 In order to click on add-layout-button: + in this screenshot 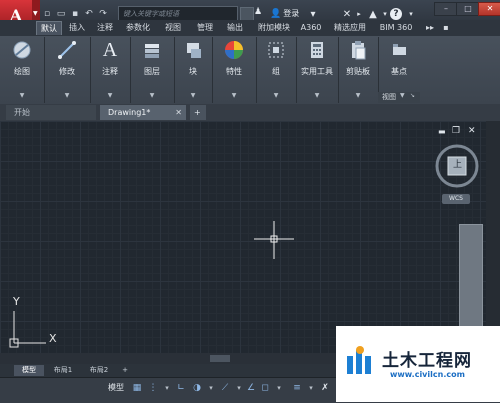, I will do `click(125, 370)`.